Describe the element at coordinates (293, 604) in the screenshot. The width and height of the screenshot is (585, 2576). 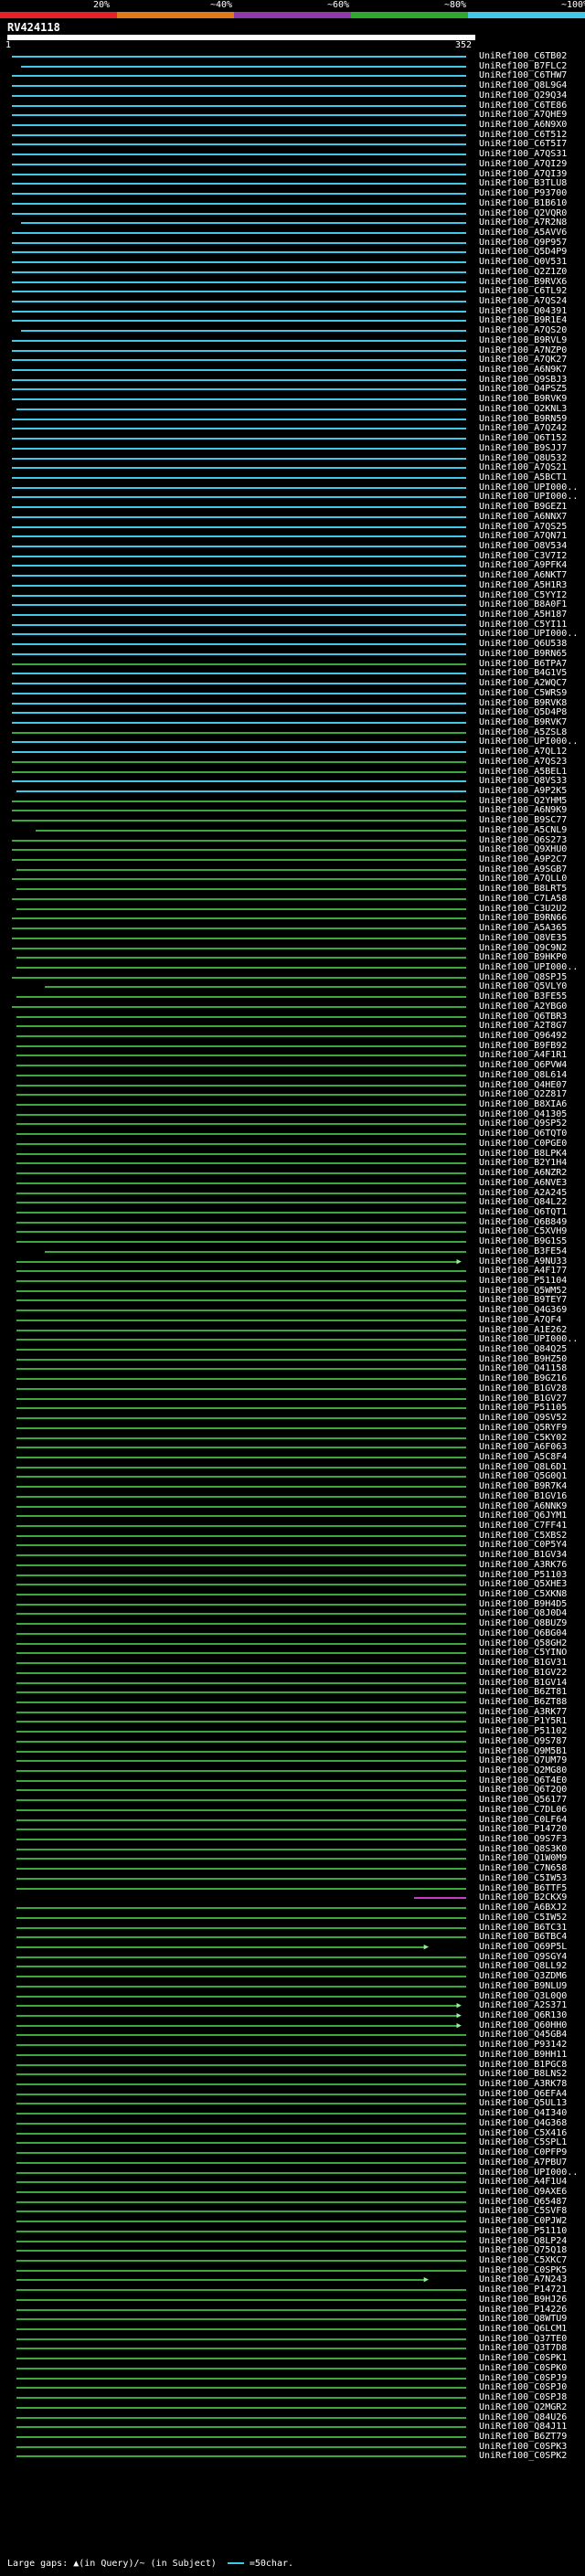
I see `hit-row: UniRef100_B8A0F1` at that location.